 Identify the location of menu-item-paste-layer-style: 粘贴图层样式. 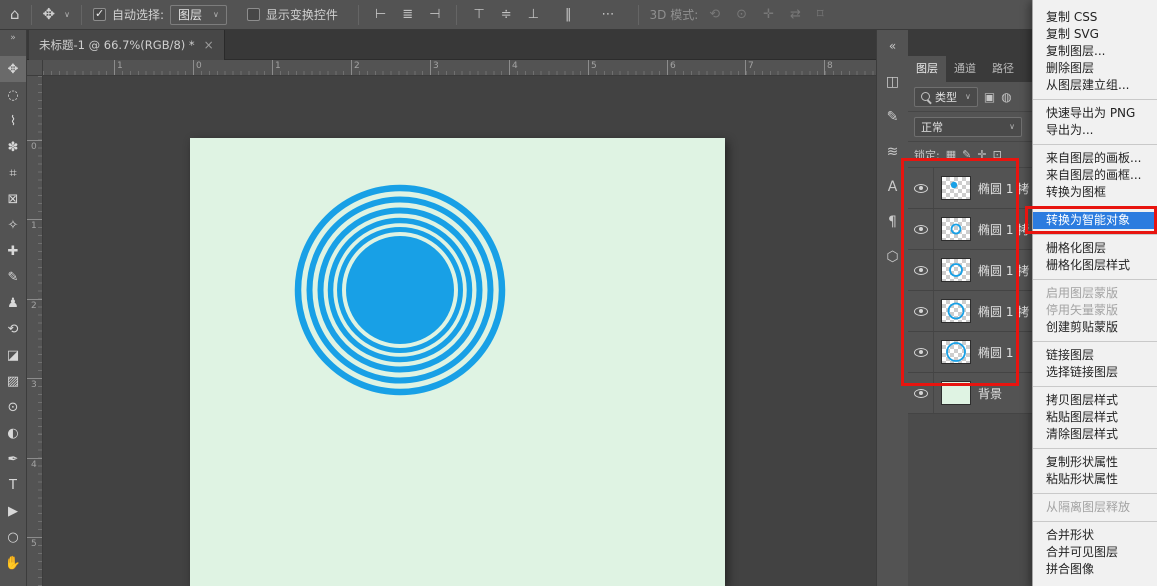
(1095, 417).